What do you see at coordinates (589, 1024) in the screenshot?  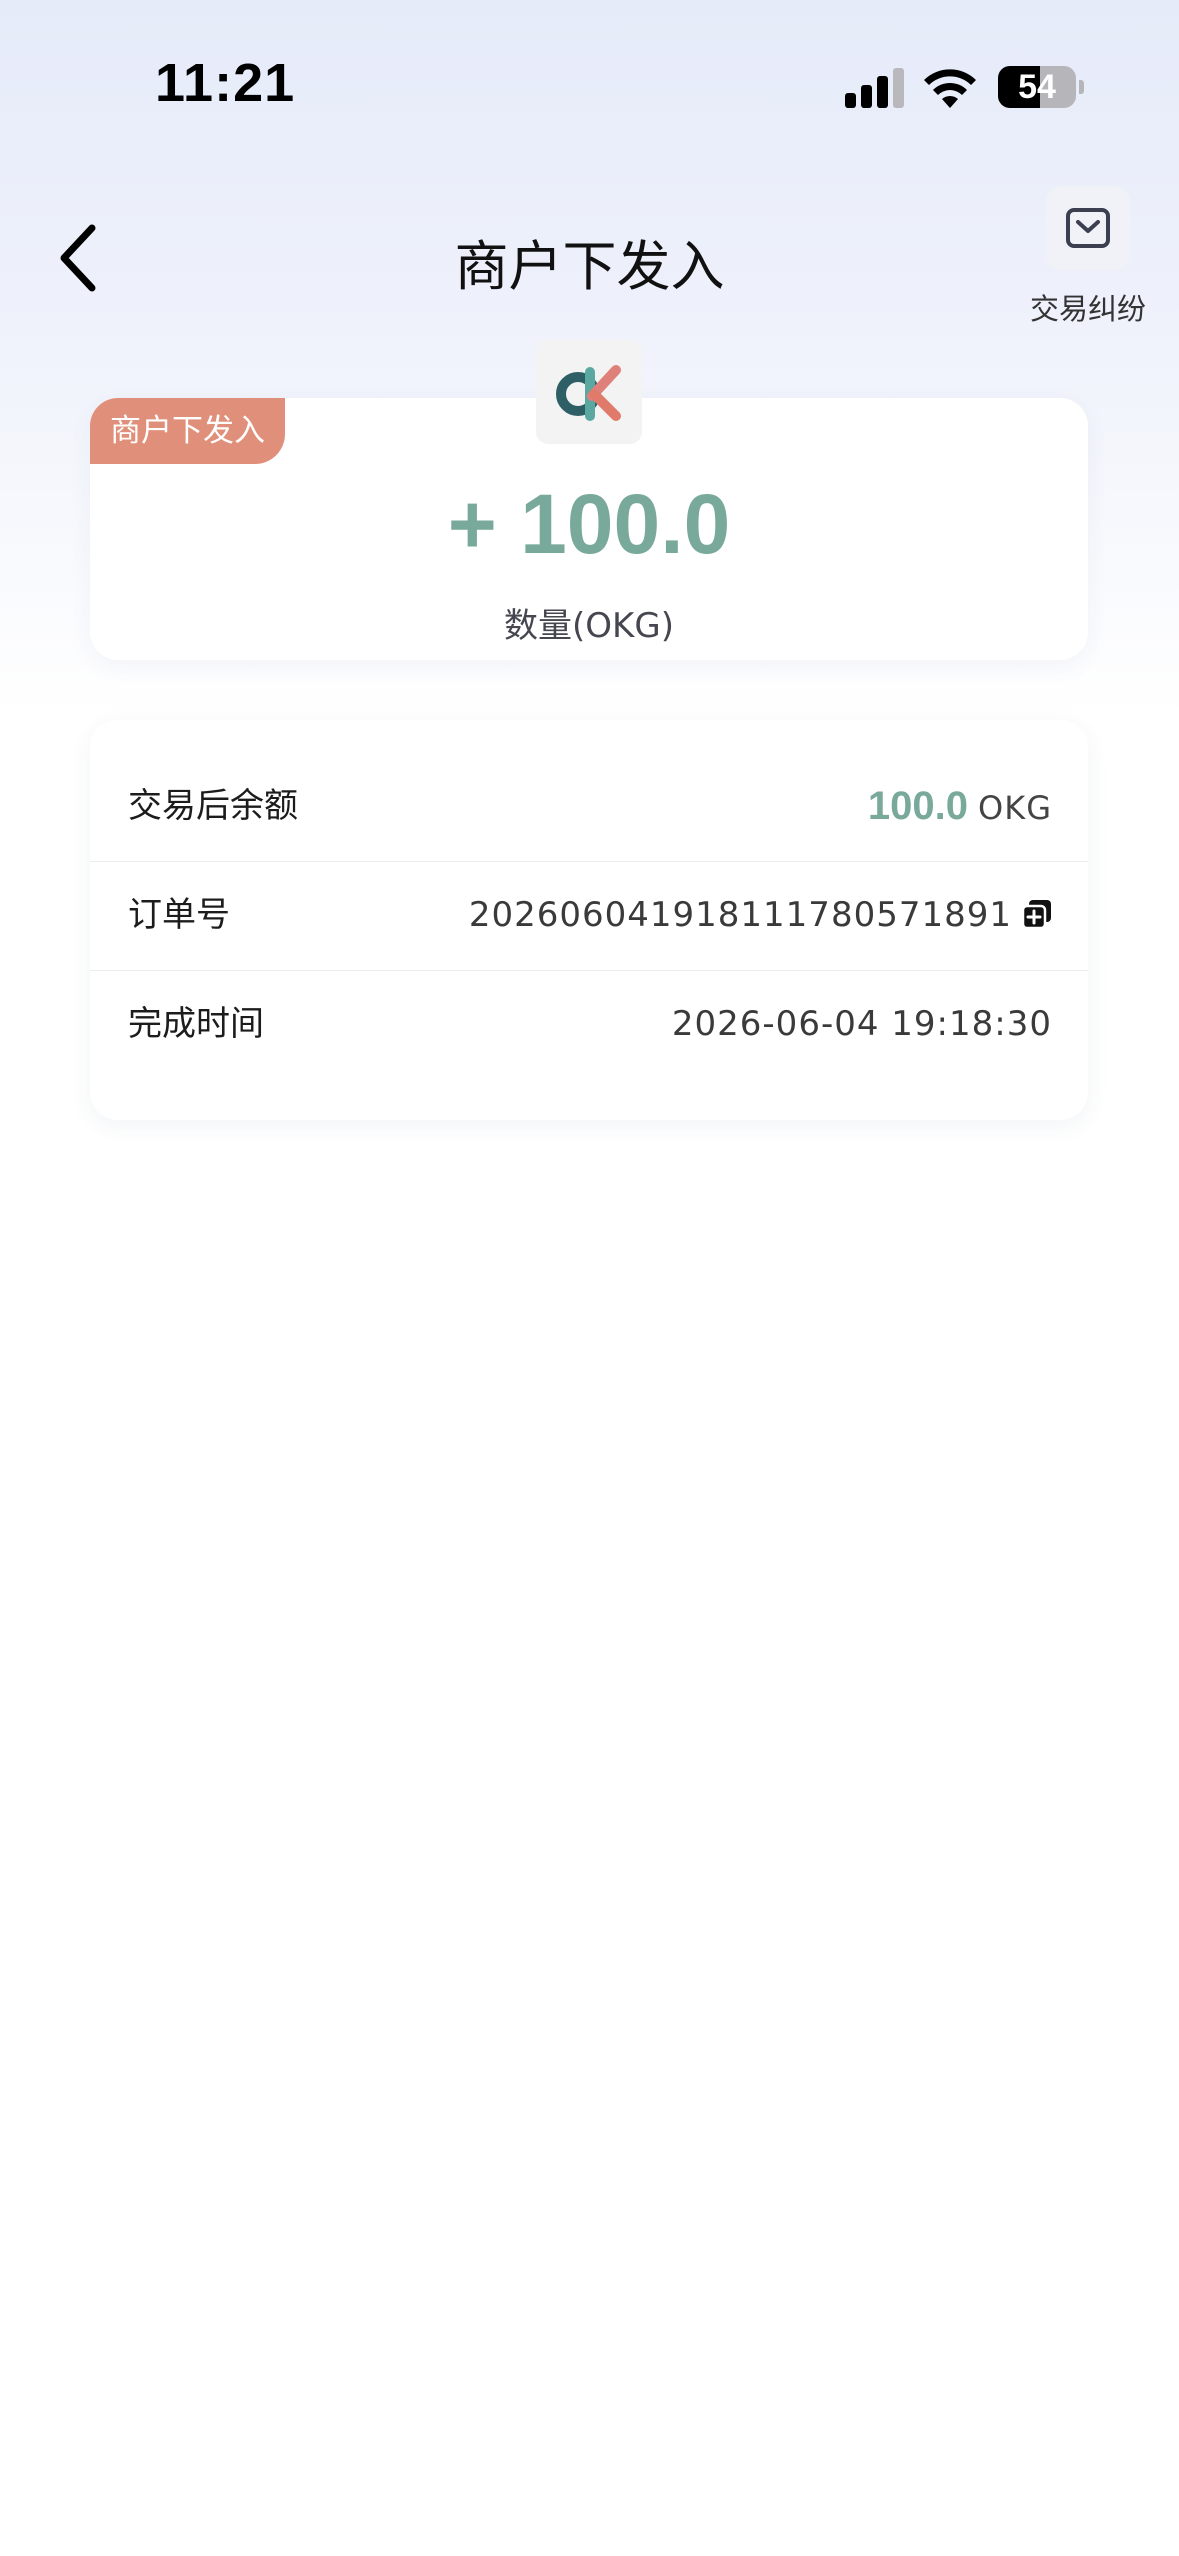 I see `completed-time-row: 完成时间 2026-06-04 19:18:30` at bounding box center [589, 1024].